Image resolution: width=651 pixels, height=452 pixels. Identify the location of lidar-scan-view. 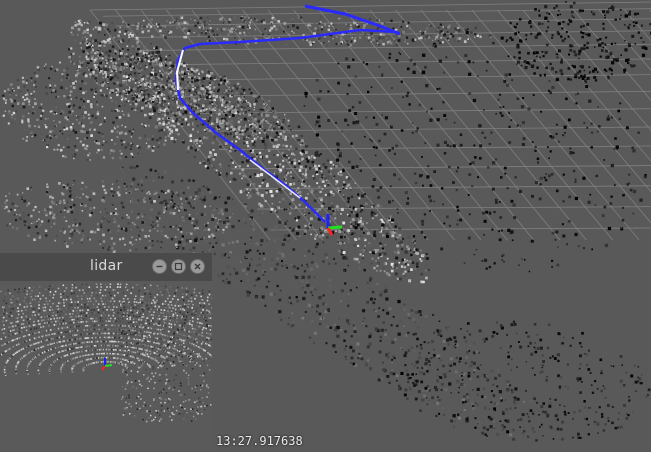
(106, 366).